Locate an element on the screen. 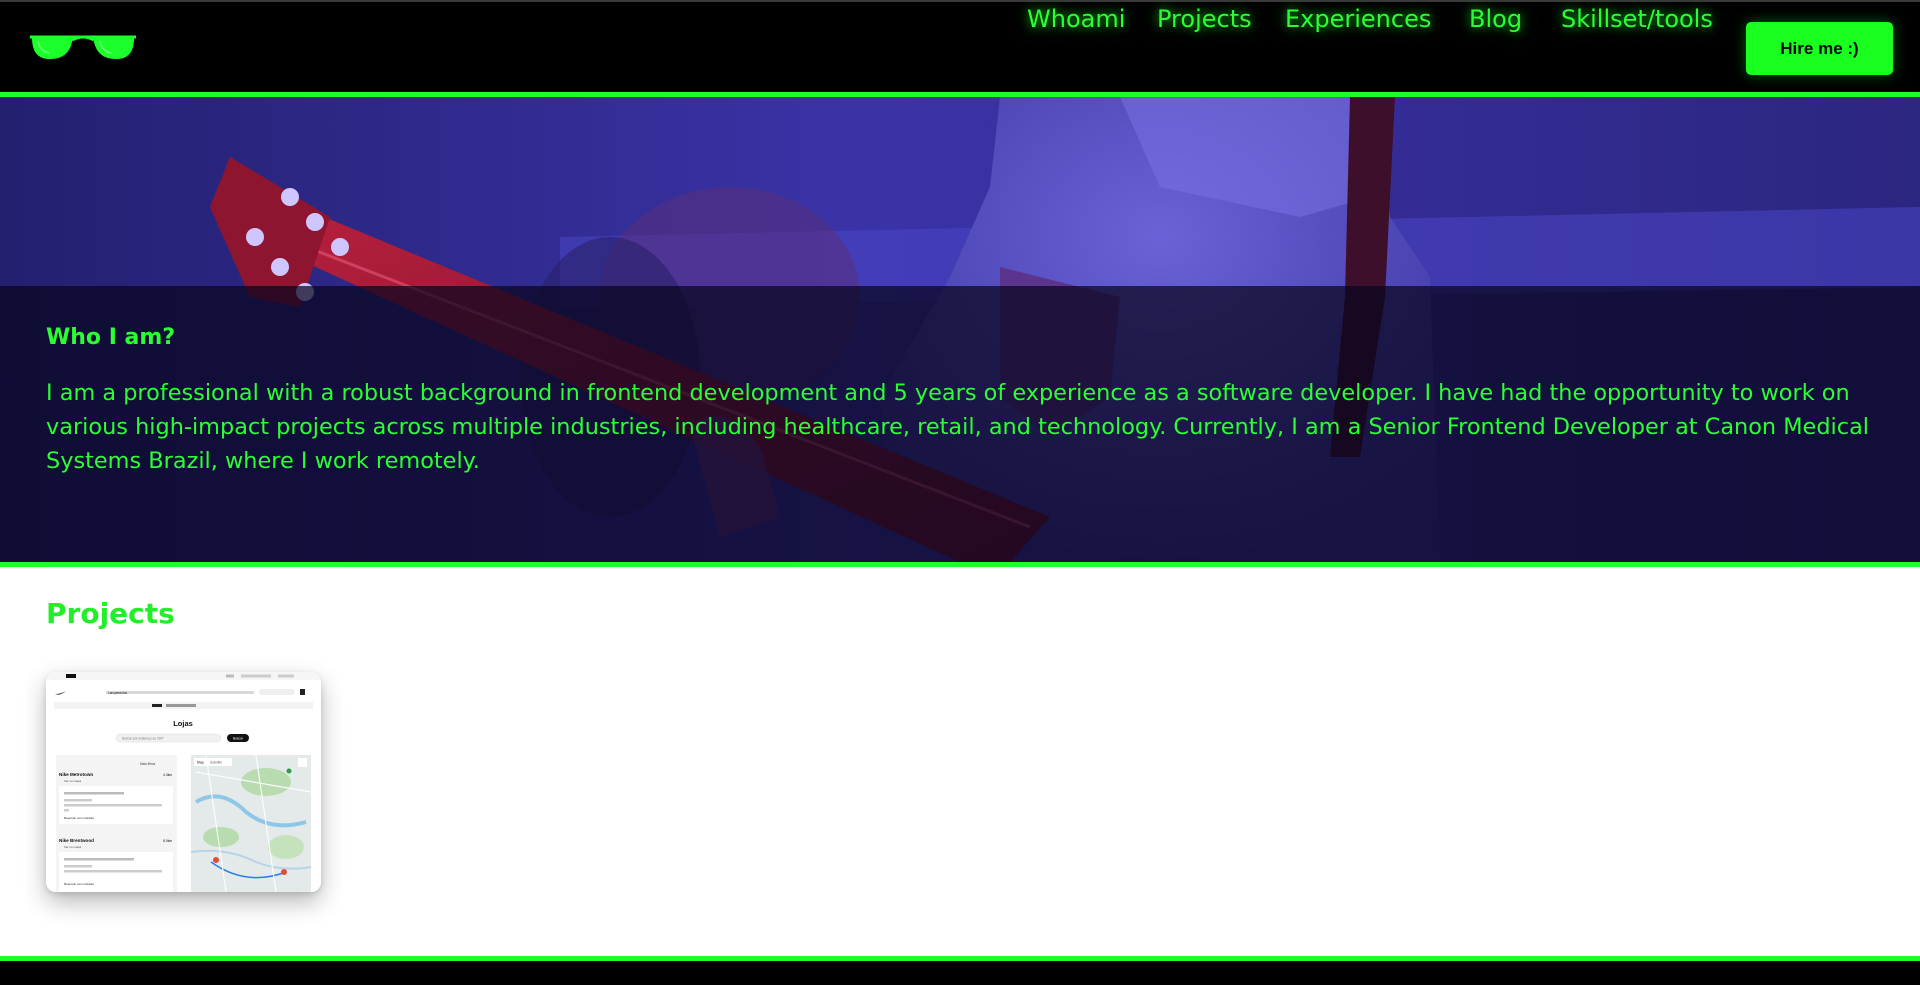  nav-blog: Blog is located at coordinates (1495, 19).